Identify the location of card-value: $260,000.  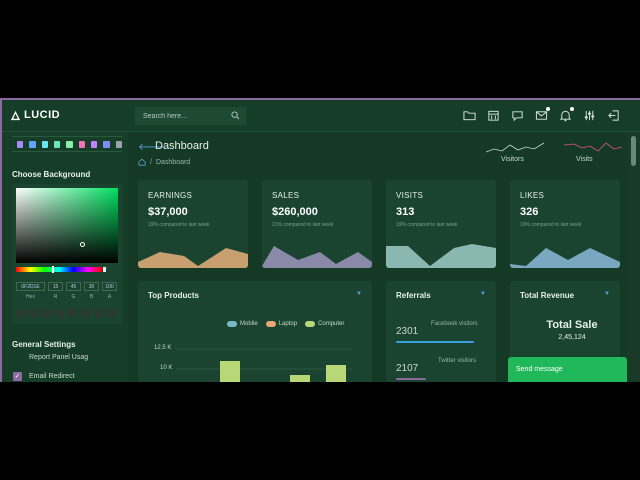
(295, 212).